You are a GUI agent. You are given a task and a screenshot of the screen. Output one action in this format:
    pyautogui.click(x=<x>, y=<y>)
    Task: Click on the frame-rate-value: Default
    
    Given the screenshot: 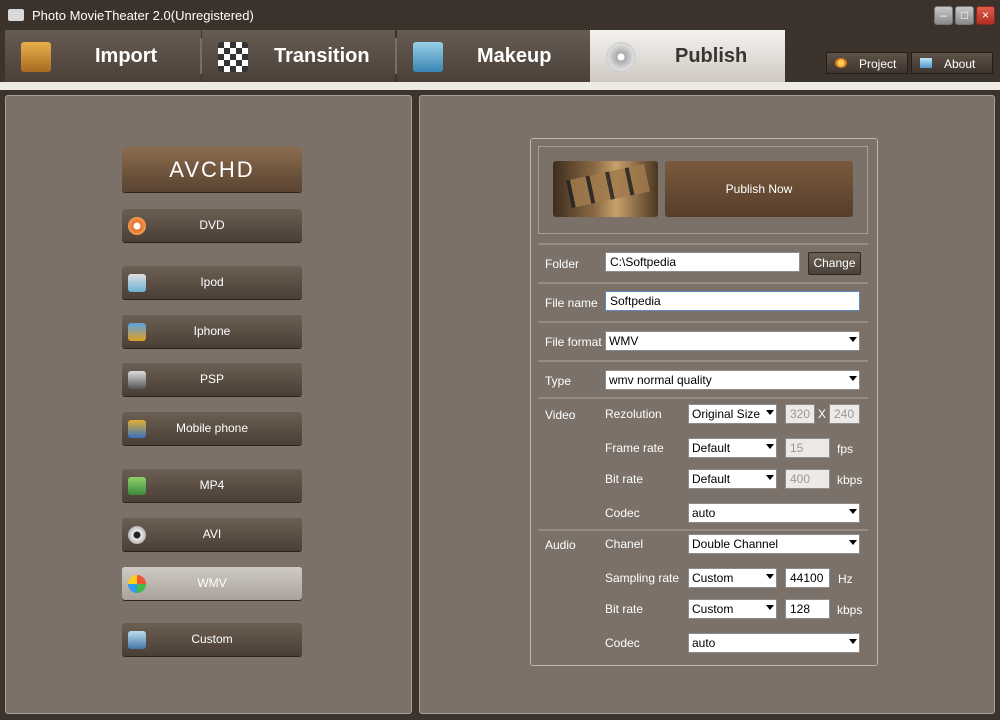 What is the action you would take?
    pyautogui.click(x=711, y=448)
    